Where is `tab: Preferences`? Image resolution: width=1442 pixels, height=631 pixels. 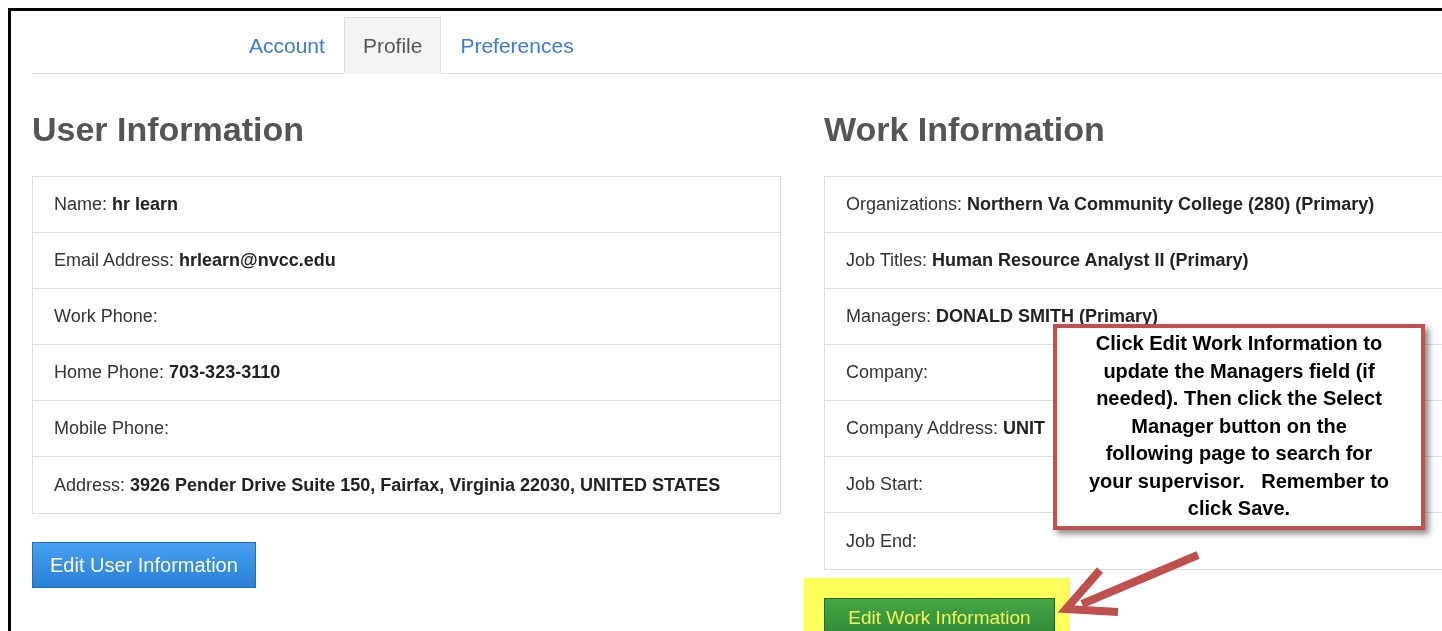
tab: Preferences is located at coordinates (517, 45).